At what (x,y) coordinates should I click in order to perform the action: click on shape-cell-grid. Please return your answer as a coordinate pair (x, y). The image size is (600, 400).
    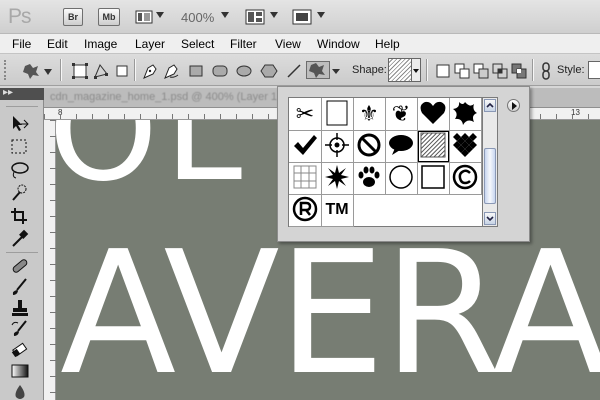
    Looking at the image, I should click on (305, 178).